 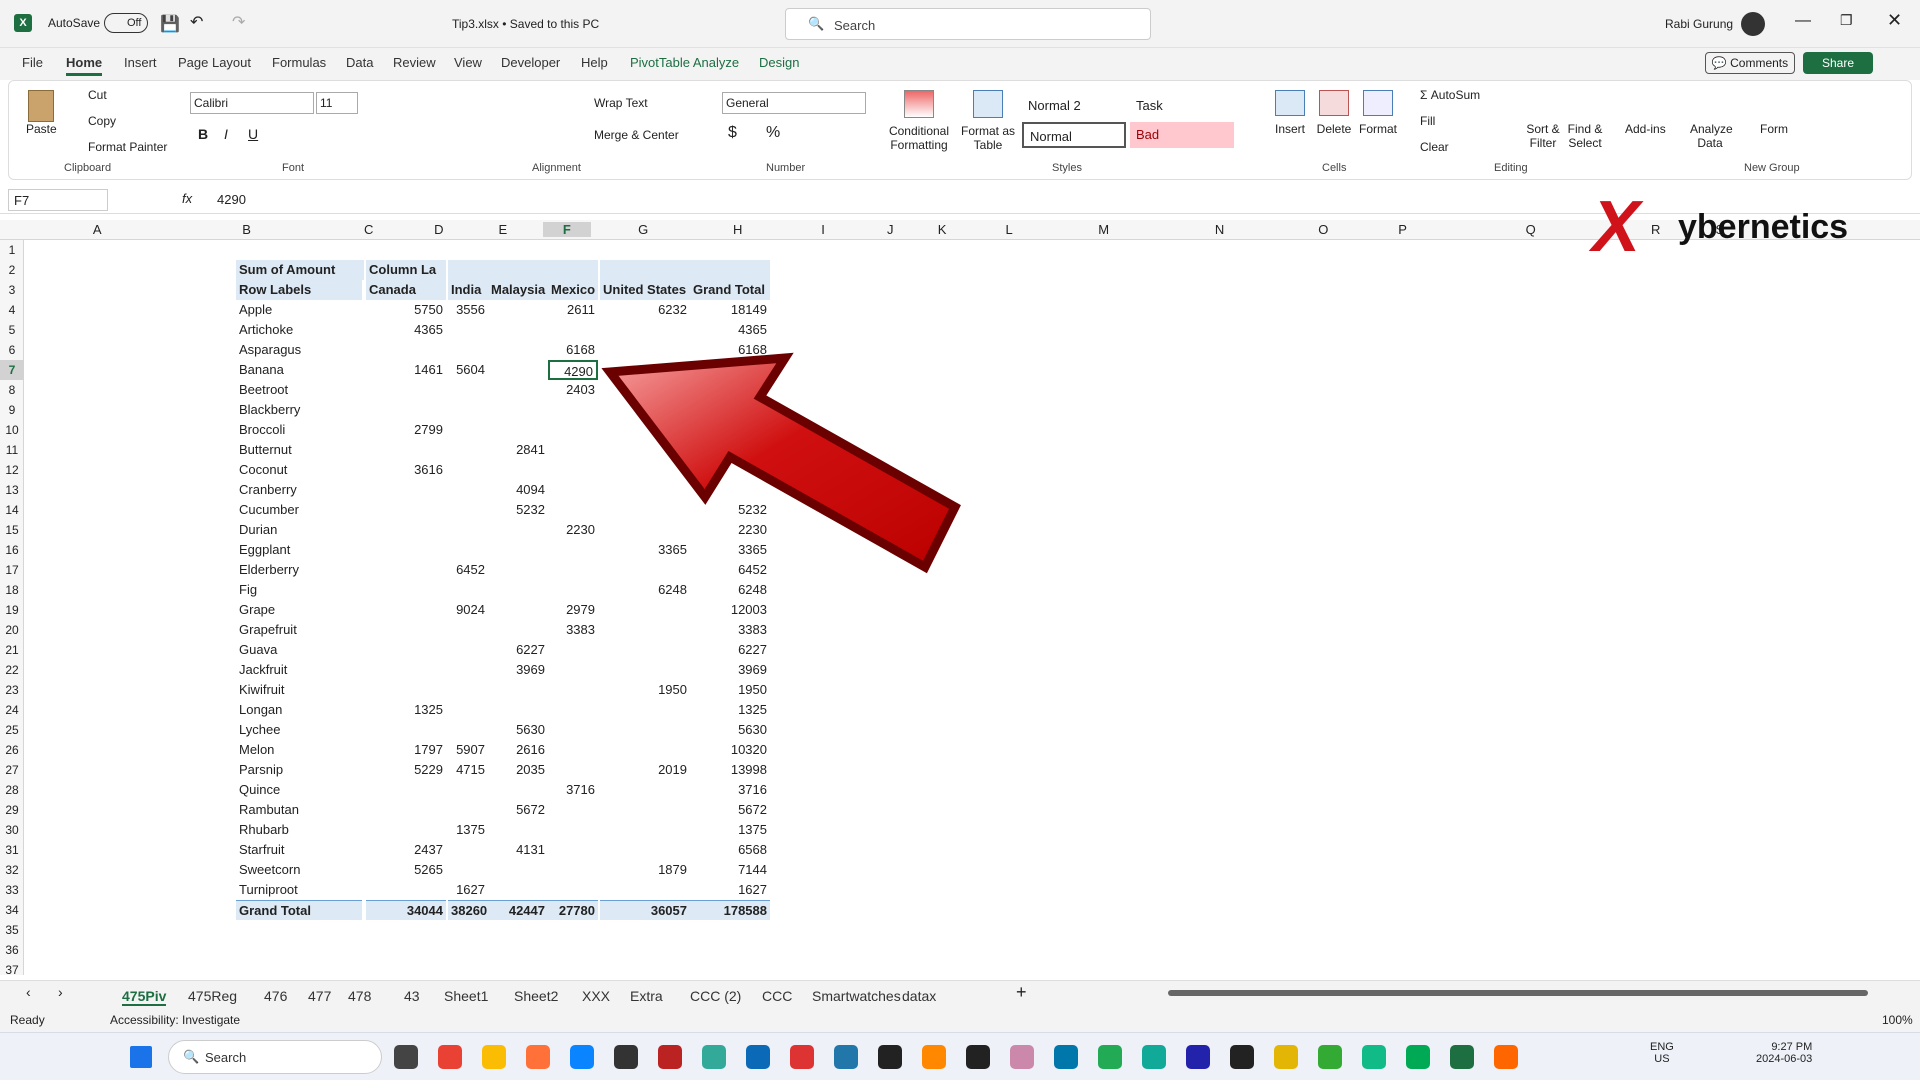 I want to click on pivot-value: 5229, so click(x=406, y=770).